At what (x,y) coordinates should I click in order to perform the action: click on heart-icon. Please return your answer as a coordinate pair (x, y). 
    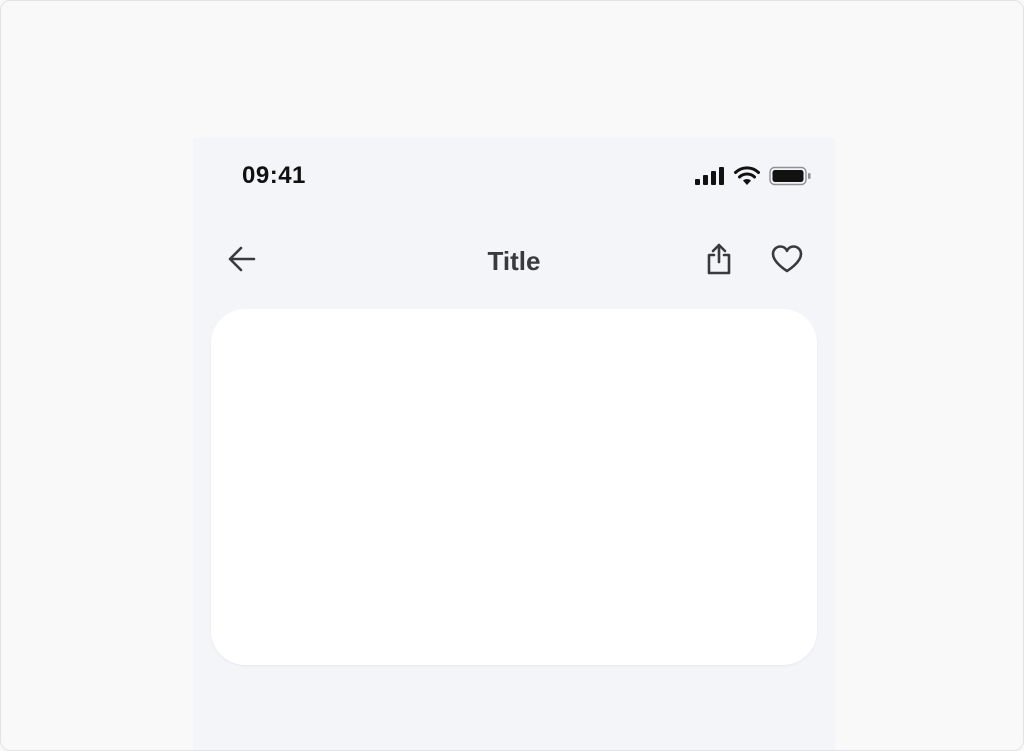
    Looking at the image, I should click on (787, 261).